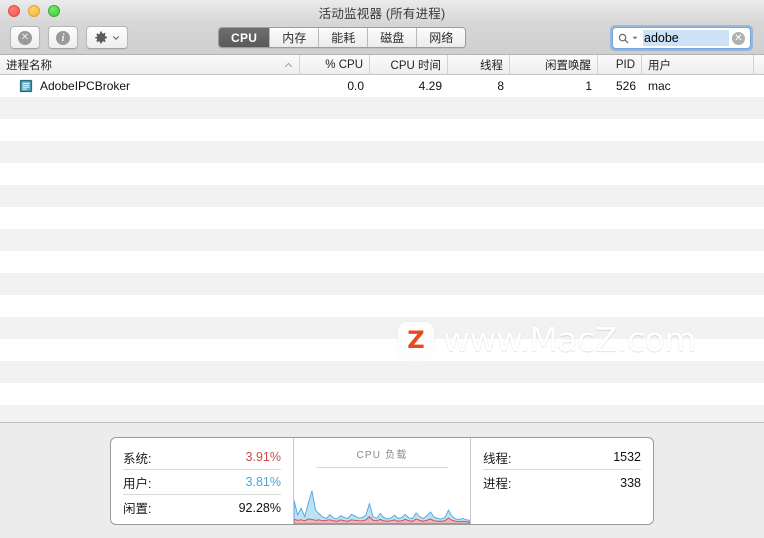  I want to click on cell-threads: 8, so click(500, 86).